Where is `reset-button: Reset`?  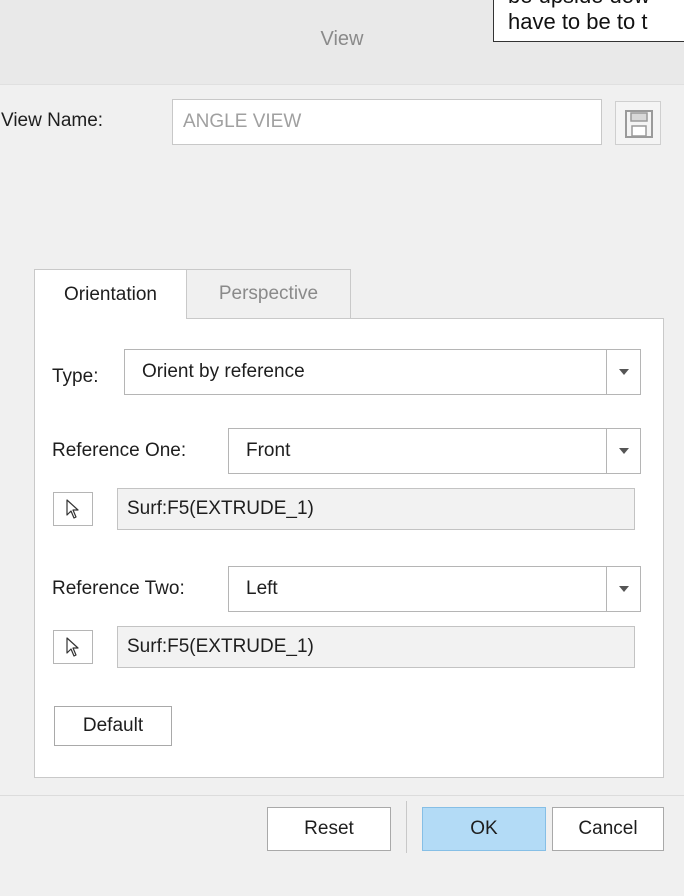
reset-button: Reset is located at coordinates (329, 829).